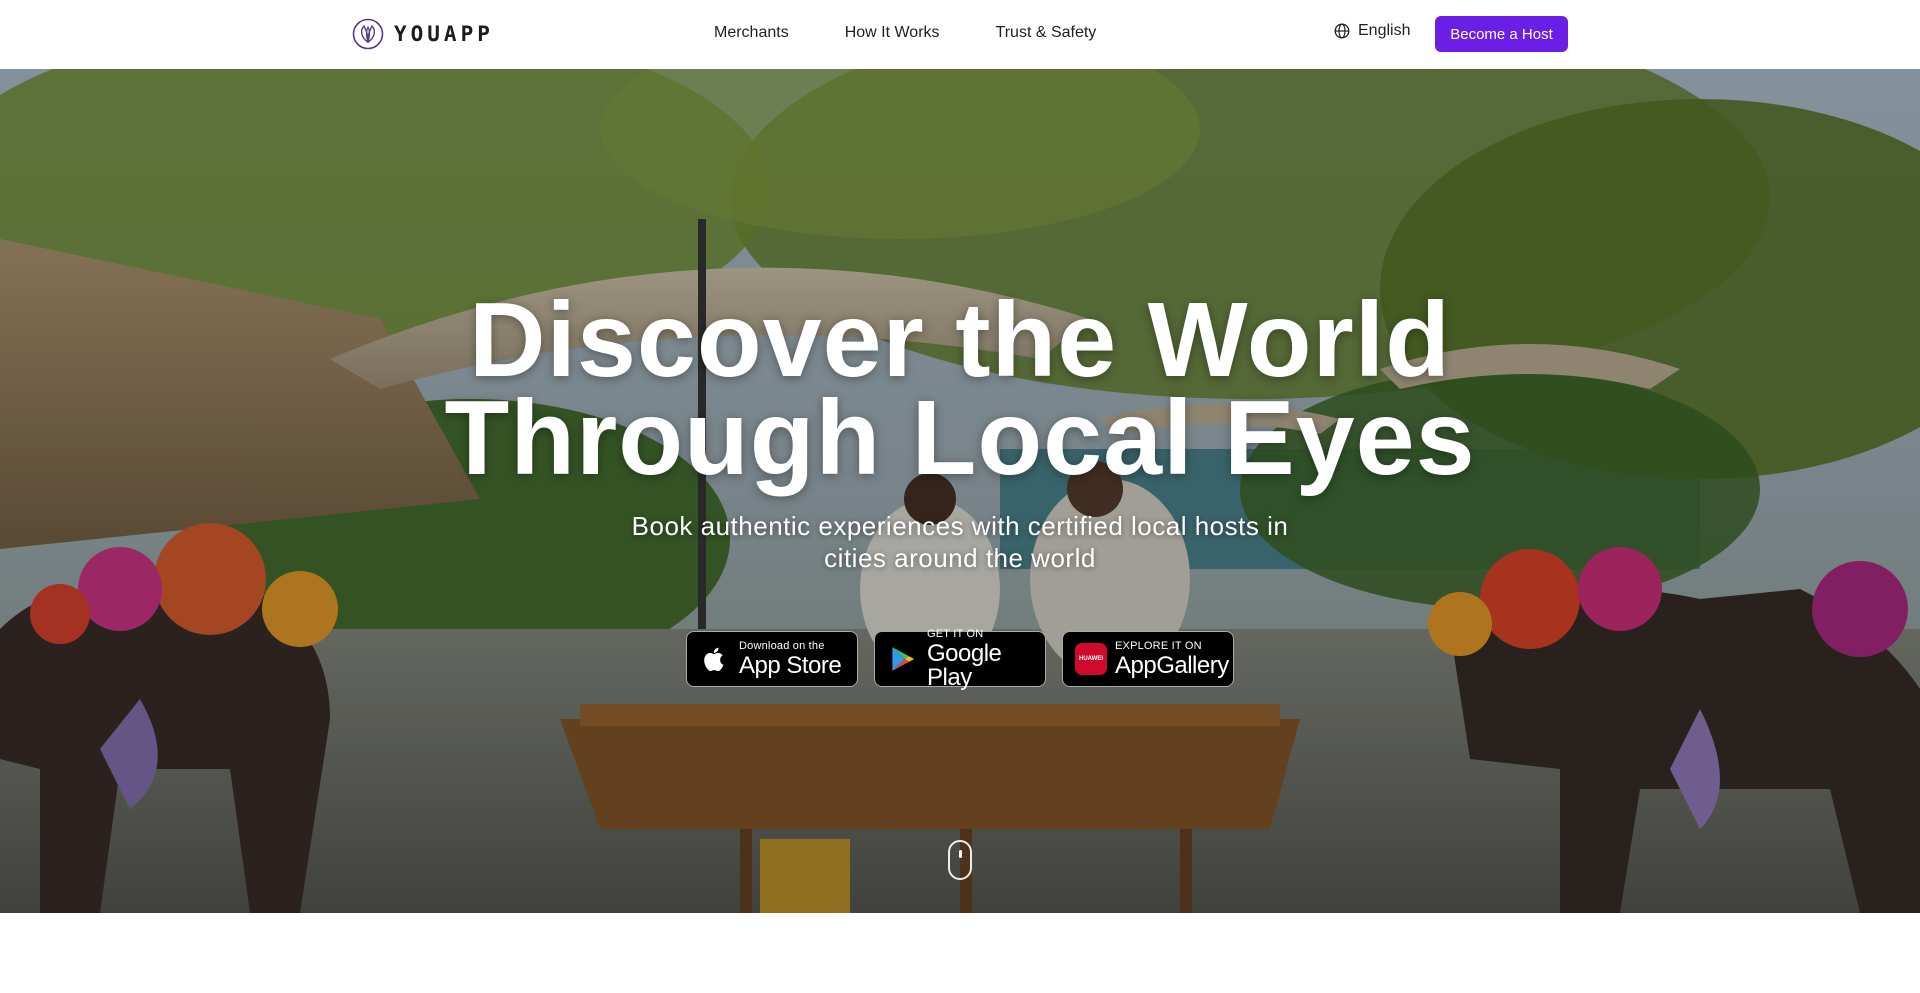 This screenshot has height=993, width=1920. I want to click on app-gallery-button: HUAWEI EXPLORE IT ON AppGallery, so click(1148, 659).